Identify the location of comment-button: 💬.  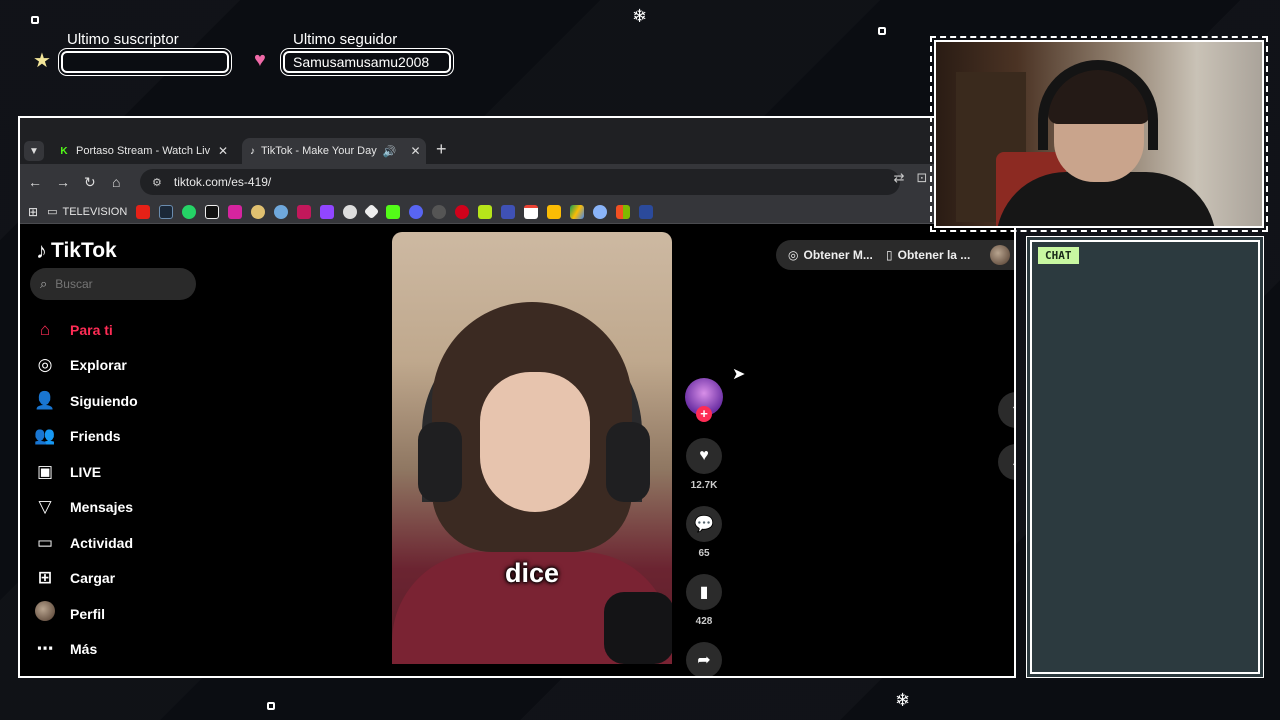
(704, 524).